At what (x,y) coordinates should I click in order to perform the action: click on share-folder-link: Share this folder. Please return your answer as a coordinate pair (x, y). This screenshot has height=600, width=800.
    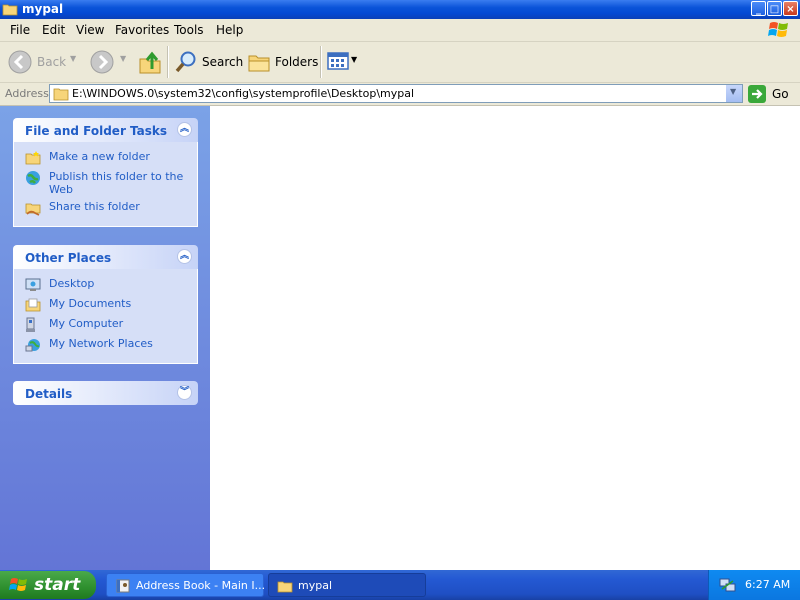
    Looking at the image, I should click on (105, 208).